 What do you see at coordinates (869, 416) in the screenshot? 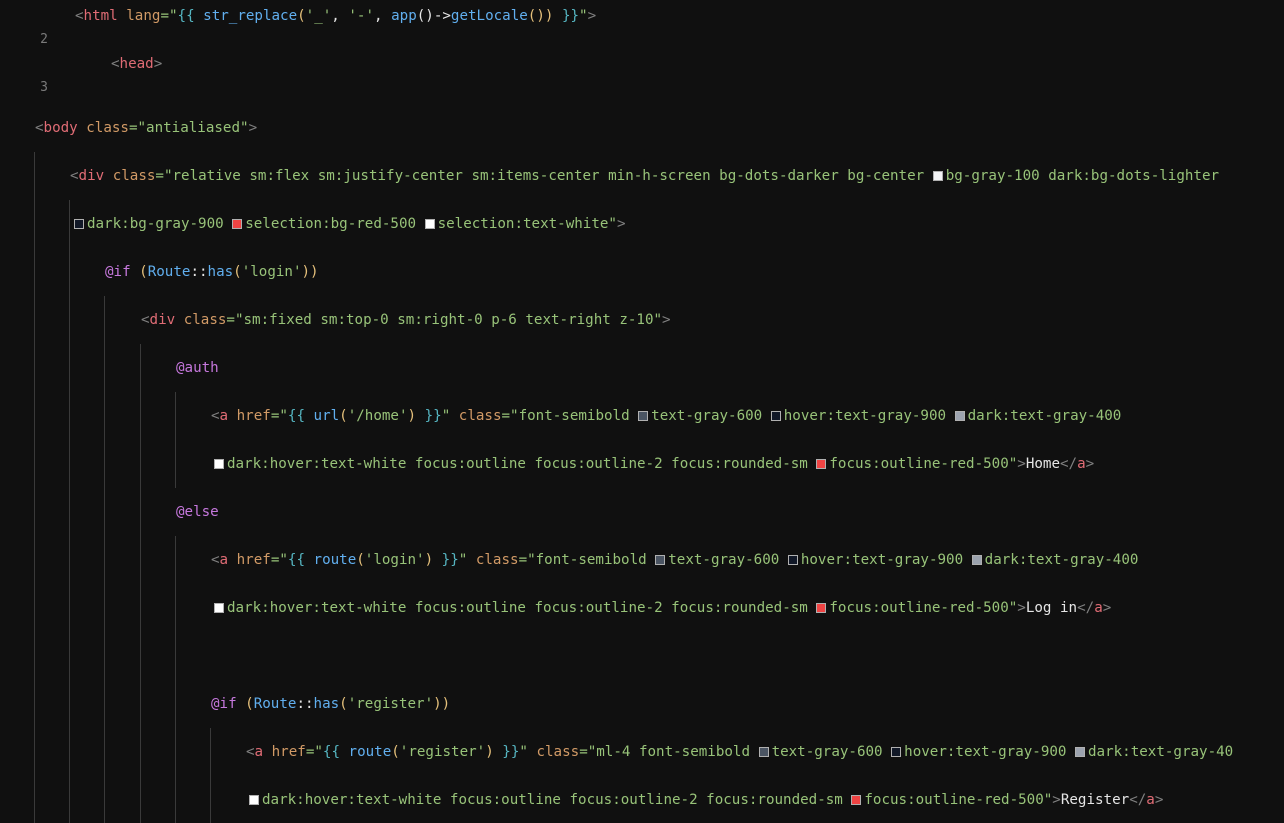
I see `token: hover:text-gray-900` at bounding box center [869, 416].